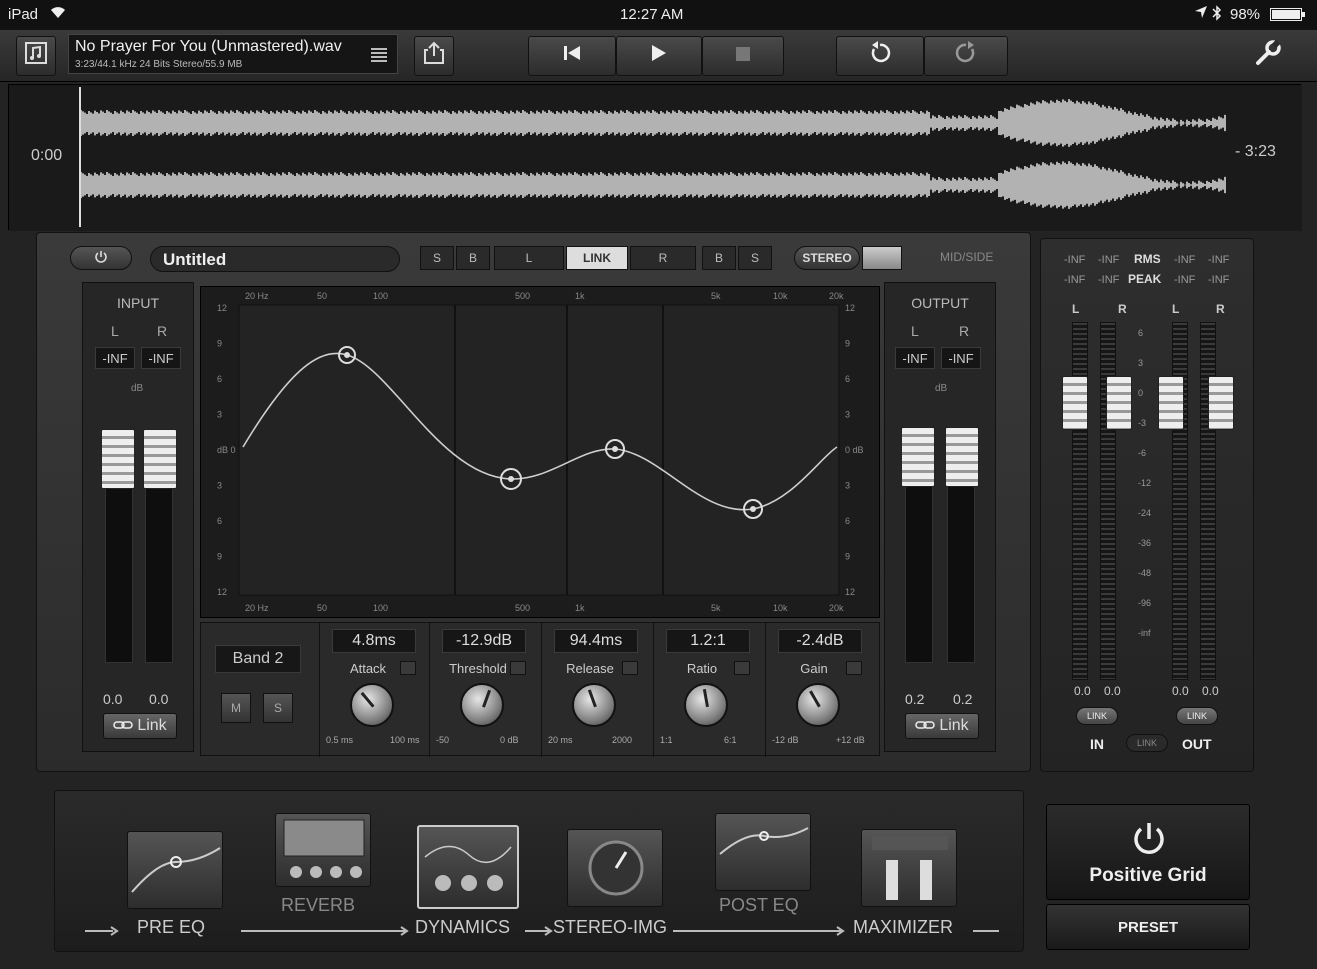  What do you see at coordinates (1148, 927) in the screenshot?
I see `preset-button: PRESET` at bounding box center [1148, 927].